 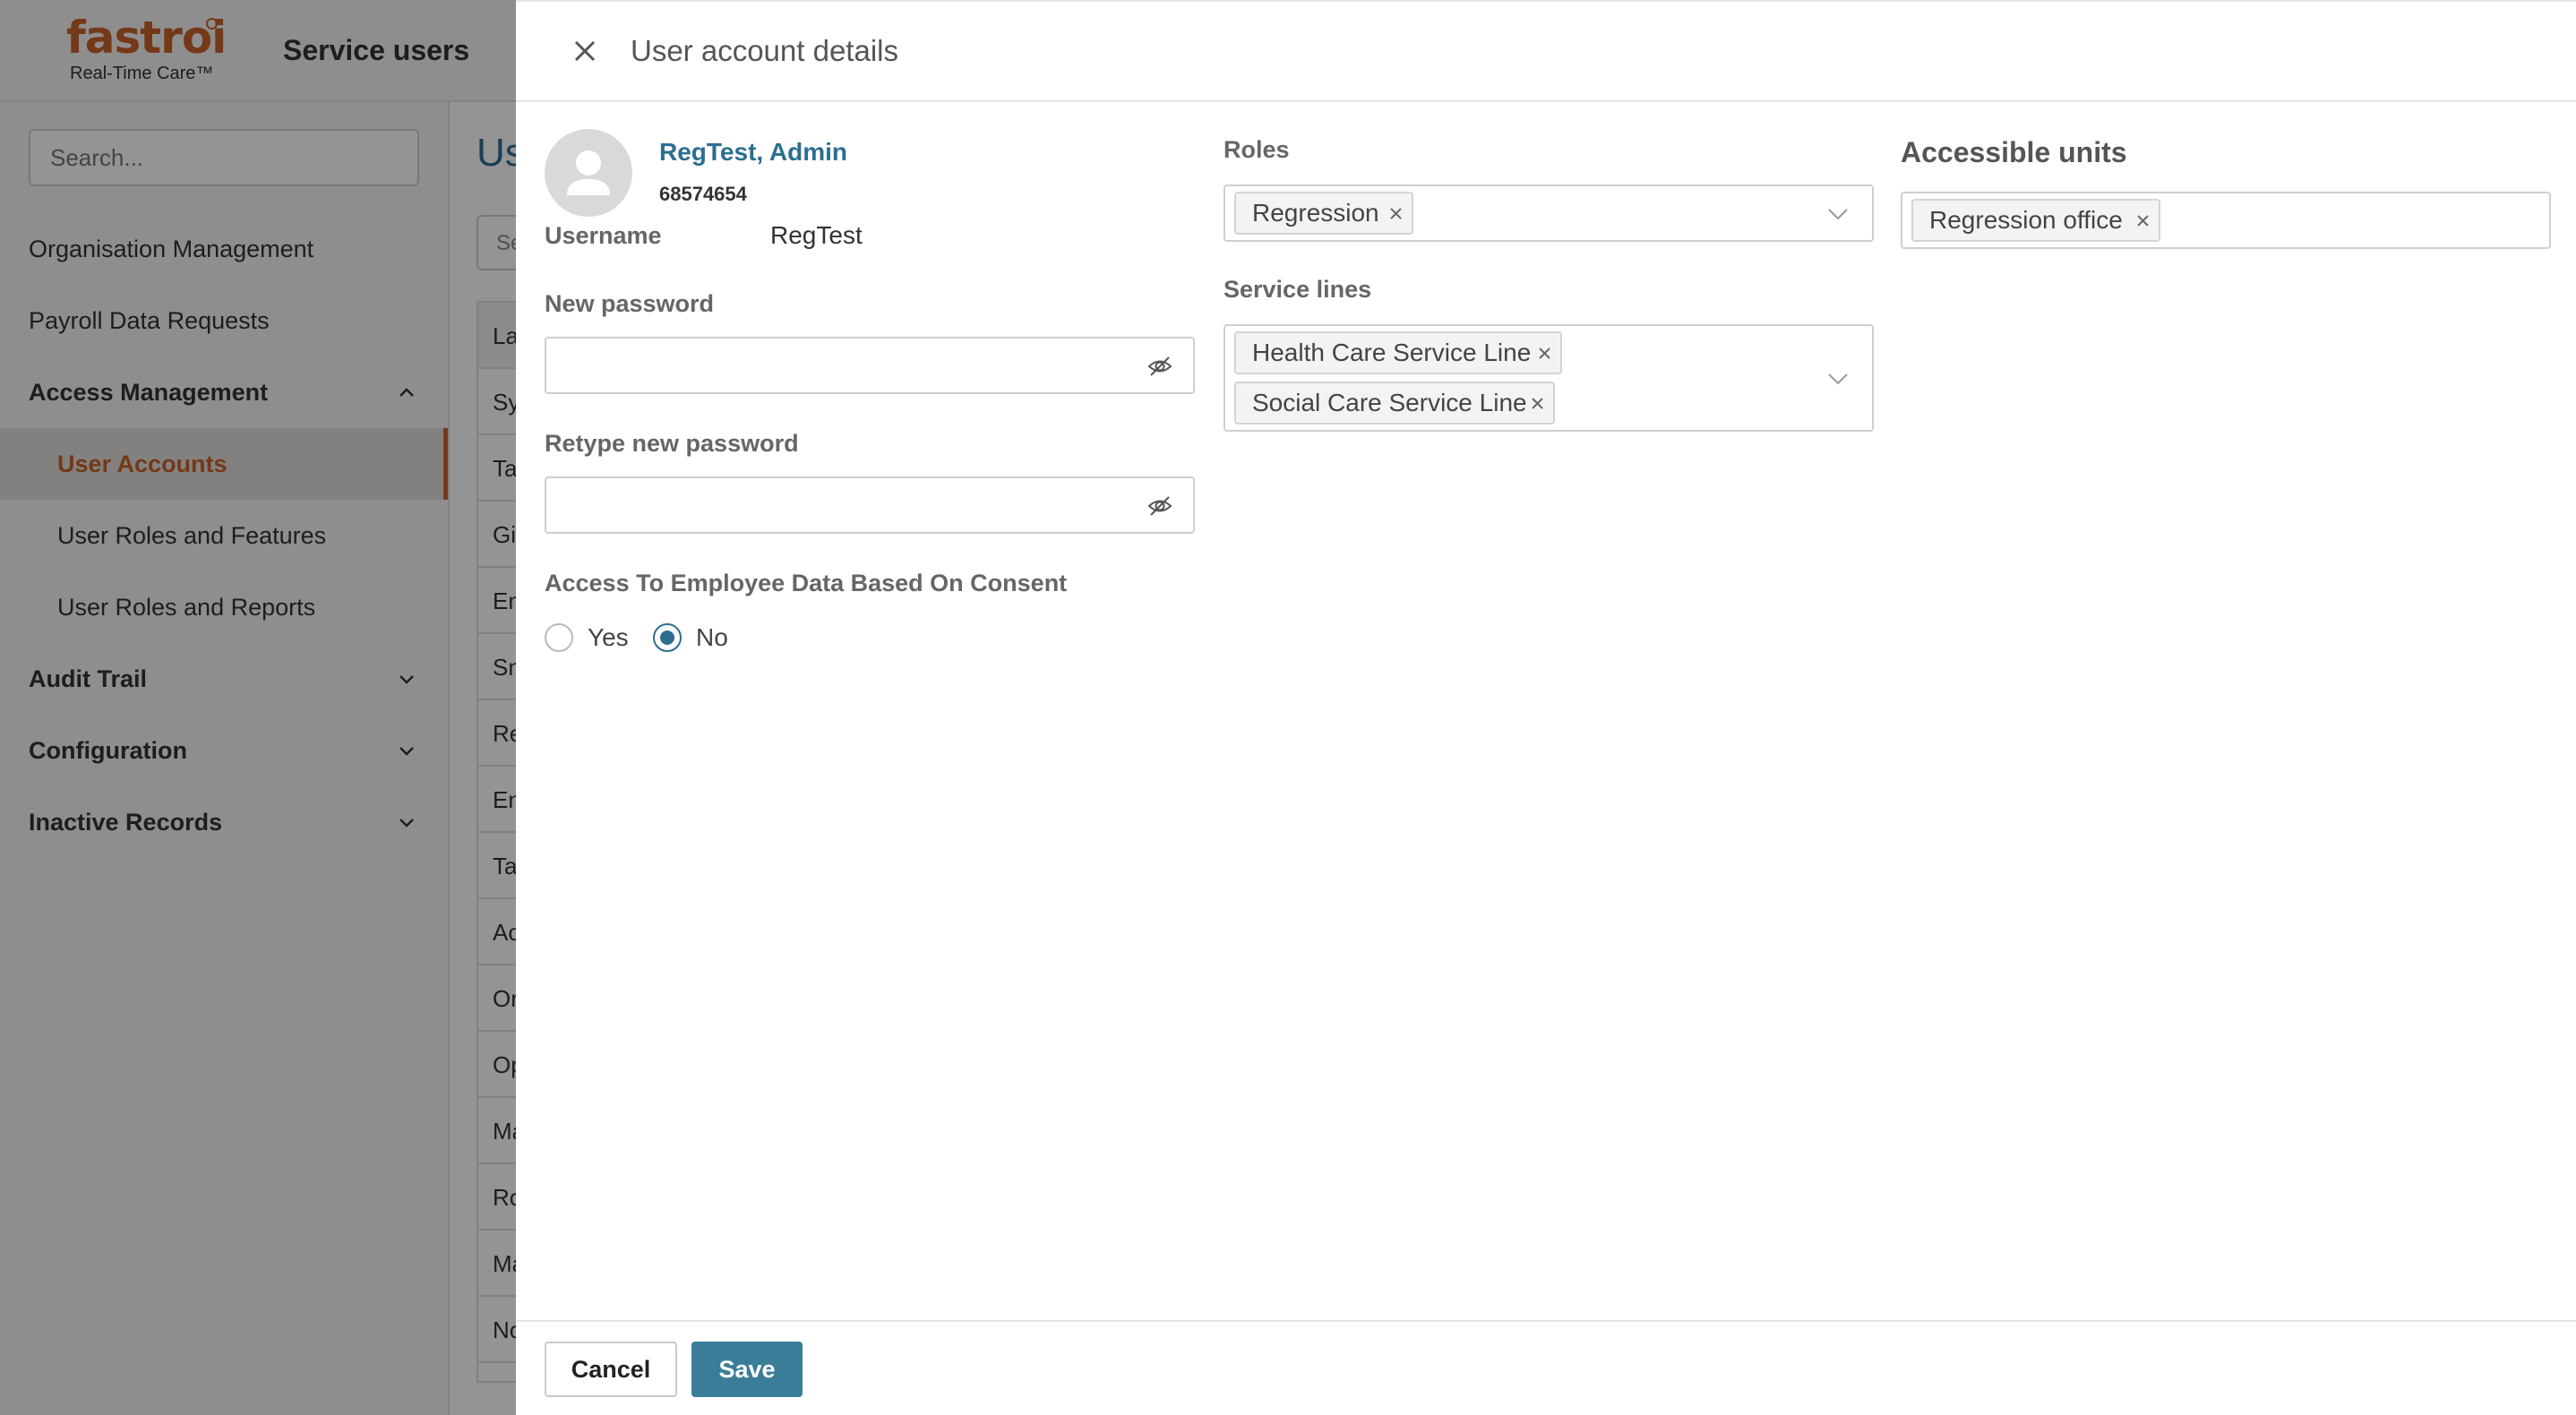 What do you see at coordinates (1298, 289) in the screenshot?
I see `service-lines-label: Service lines` at bounding box center [1298, 289].